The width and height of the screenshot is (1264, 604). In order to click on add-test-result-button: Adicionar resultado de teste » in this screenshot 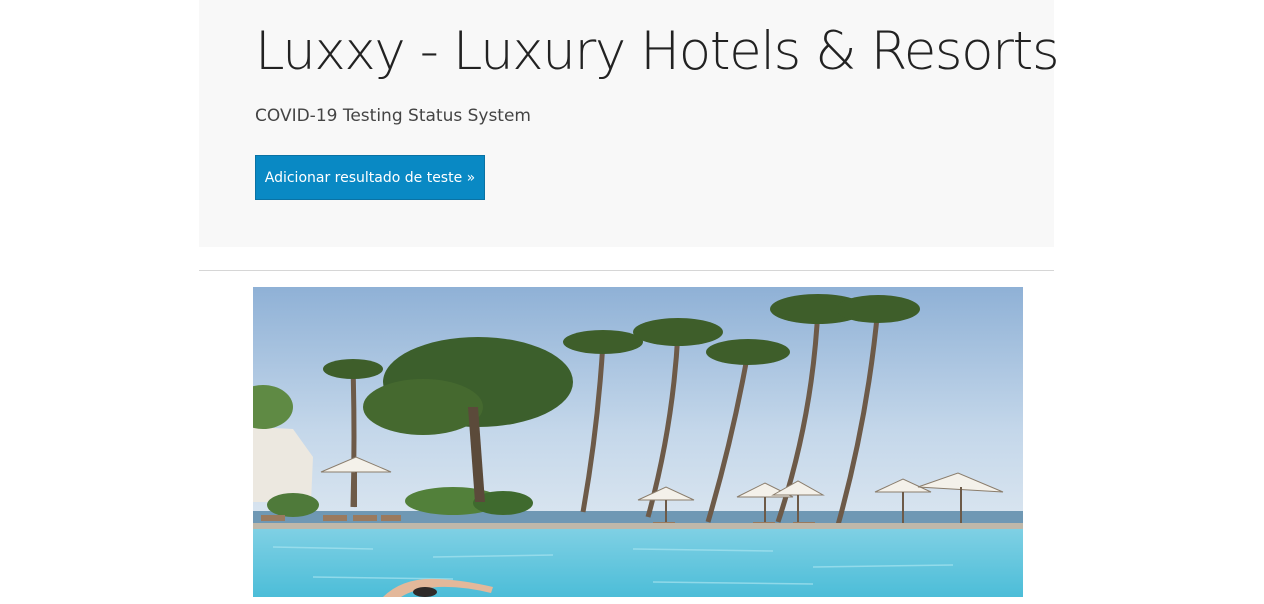, I will do `click(370, 177)`.